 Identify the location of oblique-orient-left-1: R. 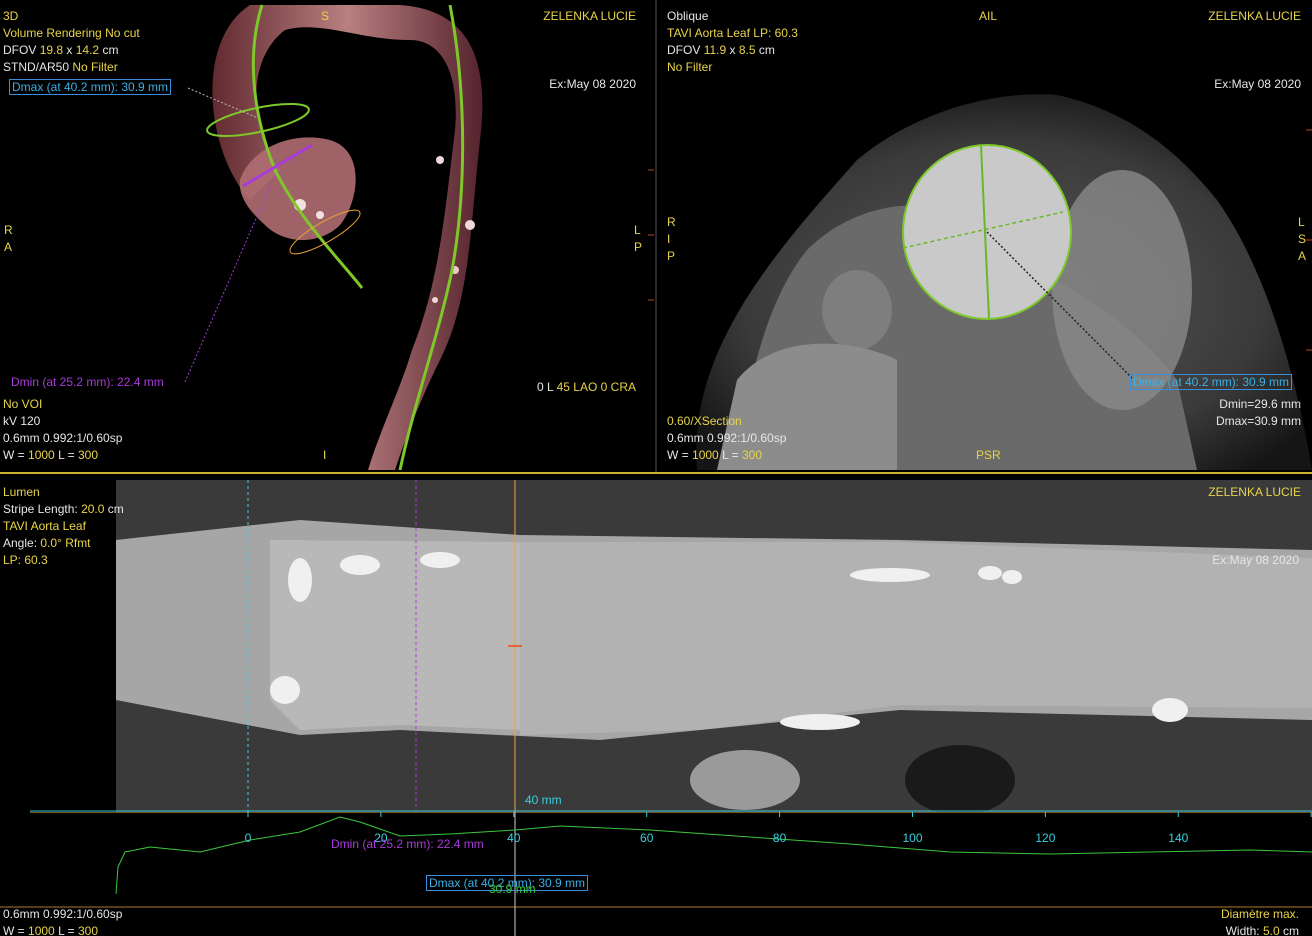
(671, 222).